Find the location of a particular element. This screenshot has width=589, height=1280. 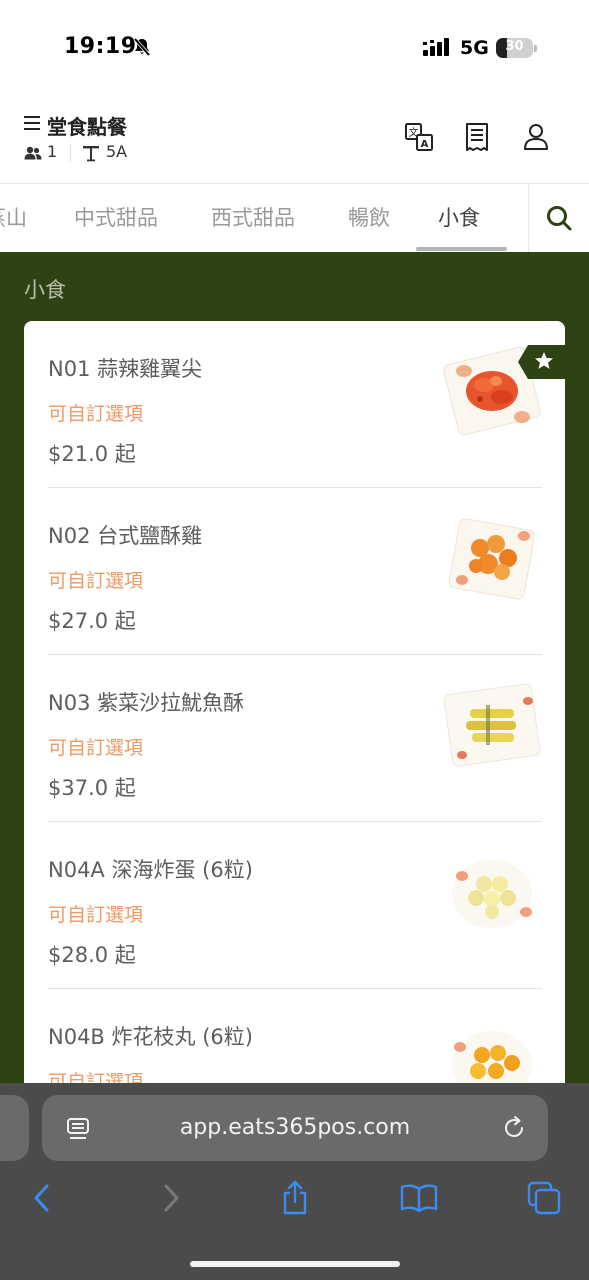

reader-icon is located at coordinates (79, 1129).